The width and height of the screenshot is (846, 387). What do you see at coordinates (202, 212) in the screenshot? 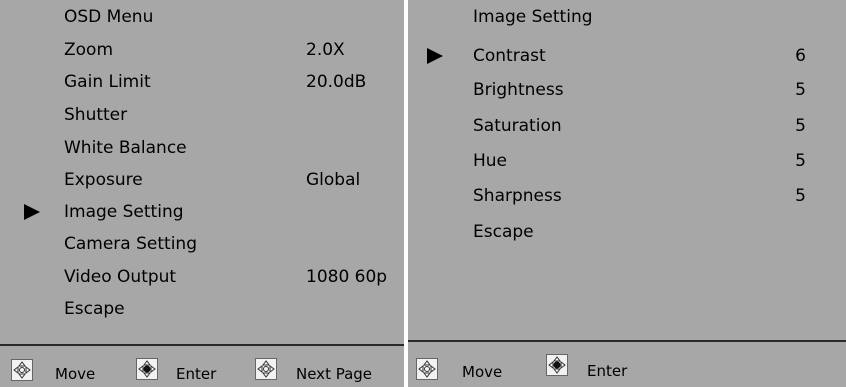
I see `menu-item-image-setting: Image Setting` at bounding box center [202, 212].